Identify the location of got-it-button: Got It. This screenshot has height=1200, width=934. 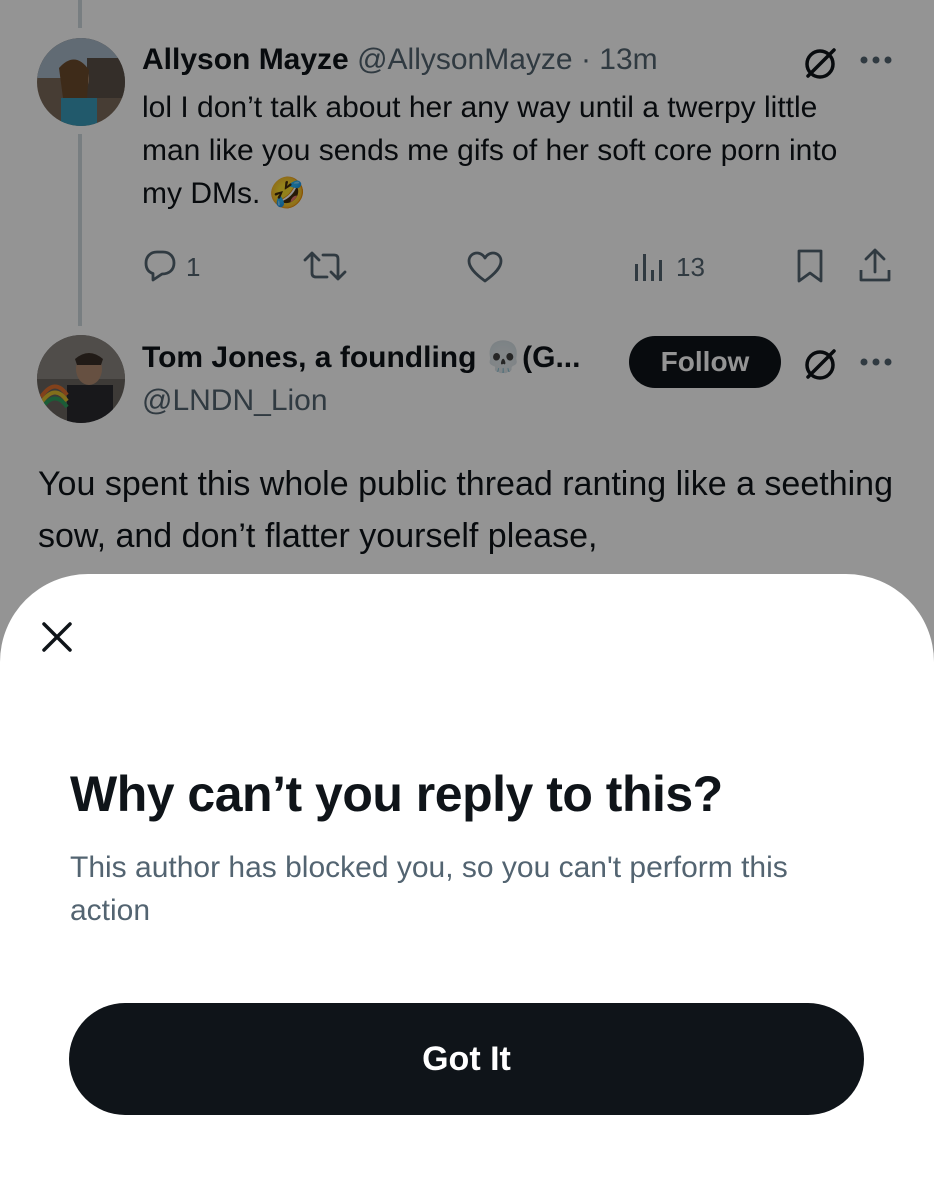
(466, 1059).